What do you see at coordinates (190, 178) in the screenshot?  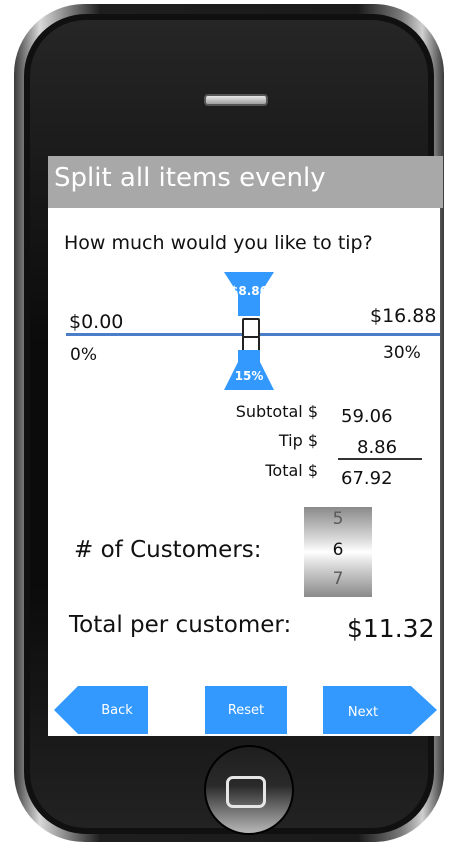 I see `page-title: Split all items evenly` at bounding box center [190, 178].